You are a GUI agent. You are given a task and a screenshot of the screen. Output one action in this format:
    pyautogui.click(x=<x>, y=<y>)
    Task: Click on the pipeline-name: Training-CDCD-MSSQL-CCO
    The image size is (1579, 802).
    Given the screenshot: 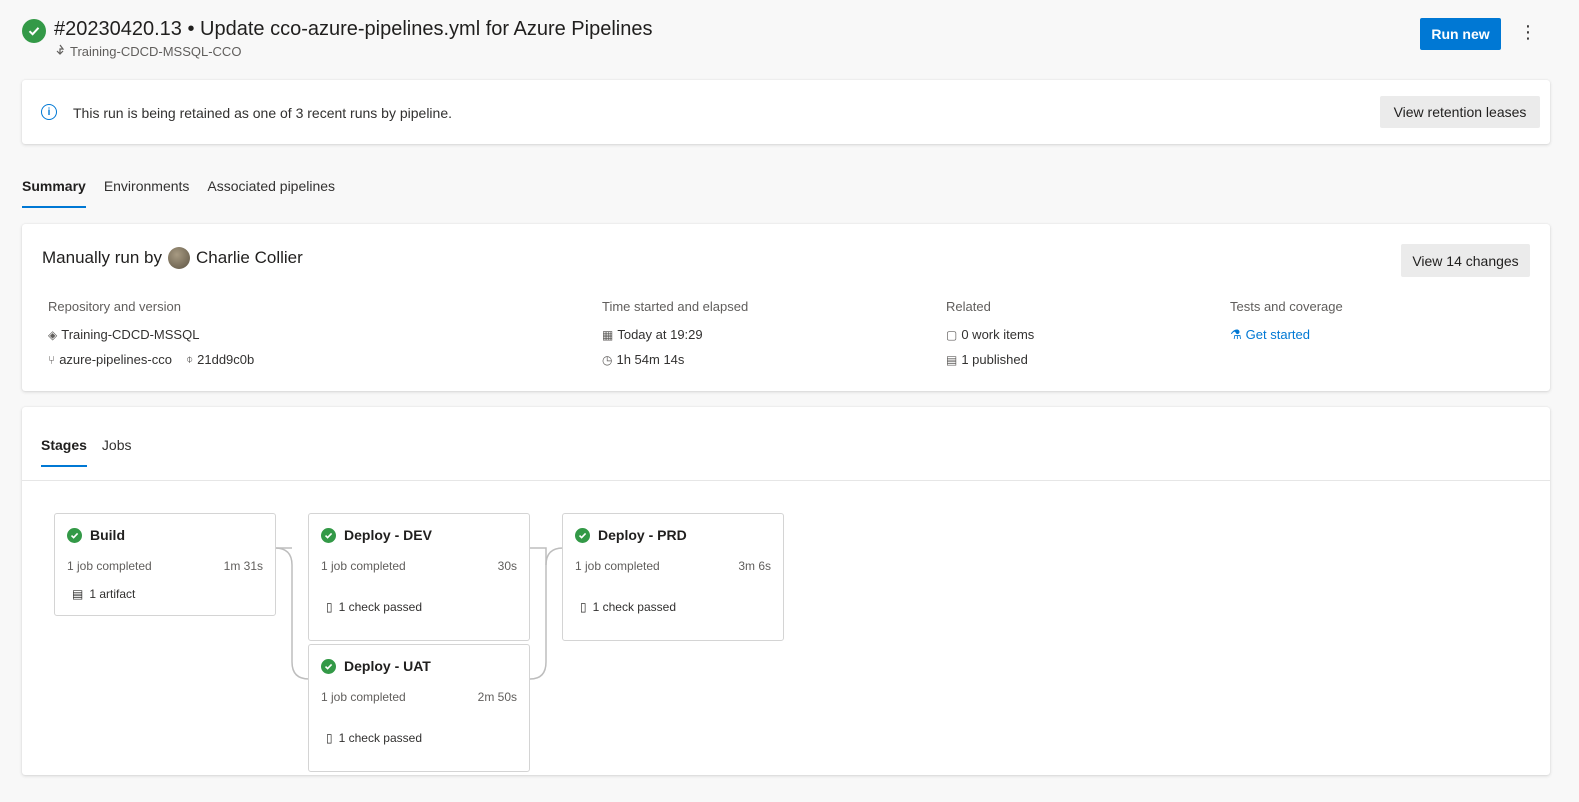 What is the action you would take?
    pyautogui.click(x=155, y=51)
    